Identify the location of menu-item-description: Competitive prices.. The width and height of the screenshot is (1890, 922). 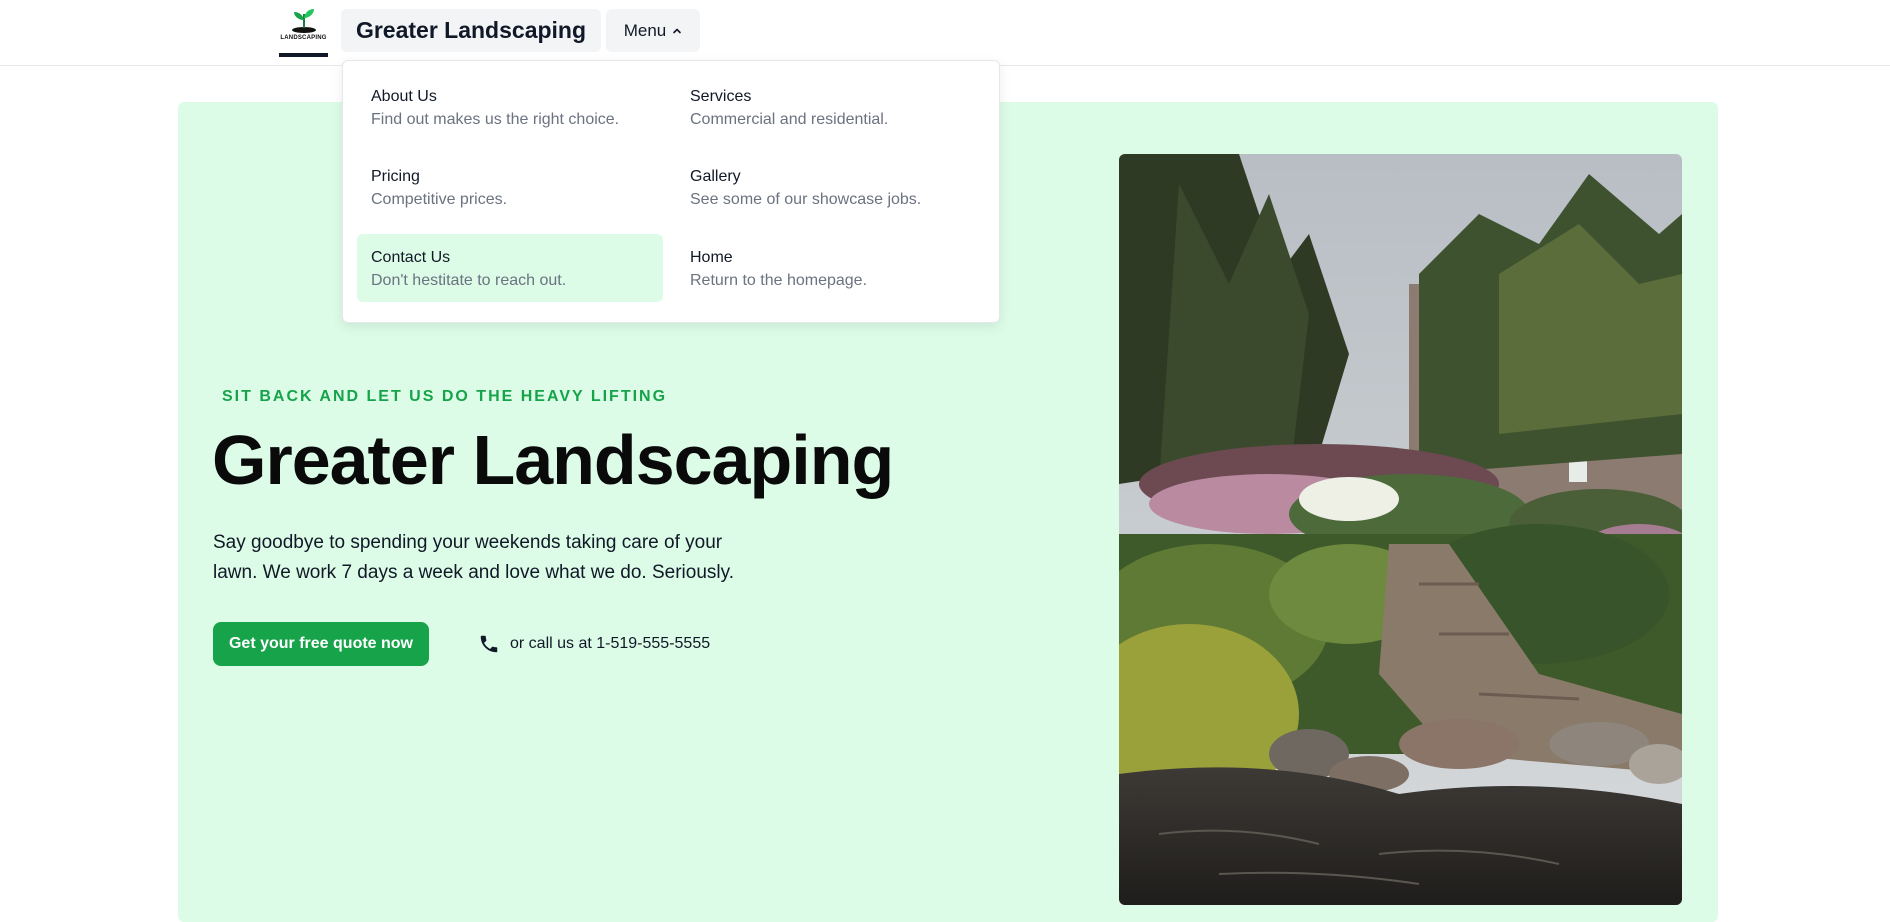
(439, 199).